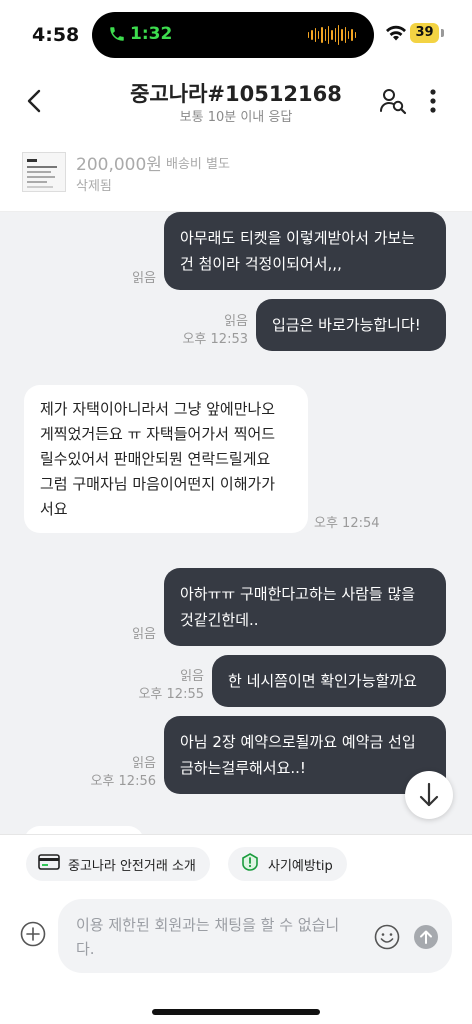 This screenshot has width=472, height=1024. I want to click on dynamic-island-call: 1:32, so click(233, 35).